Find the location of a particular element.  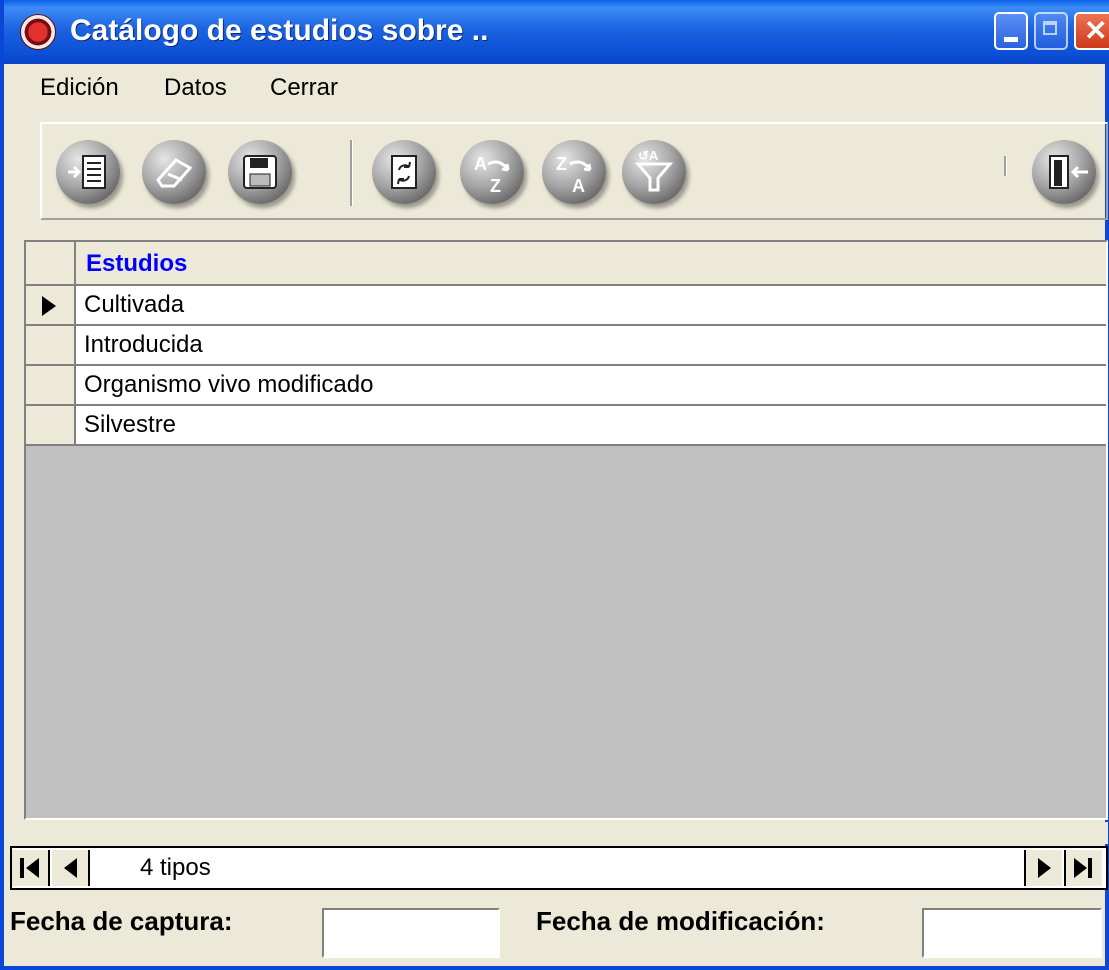

table-row: Cultivada is located at coordinates (566, 306).